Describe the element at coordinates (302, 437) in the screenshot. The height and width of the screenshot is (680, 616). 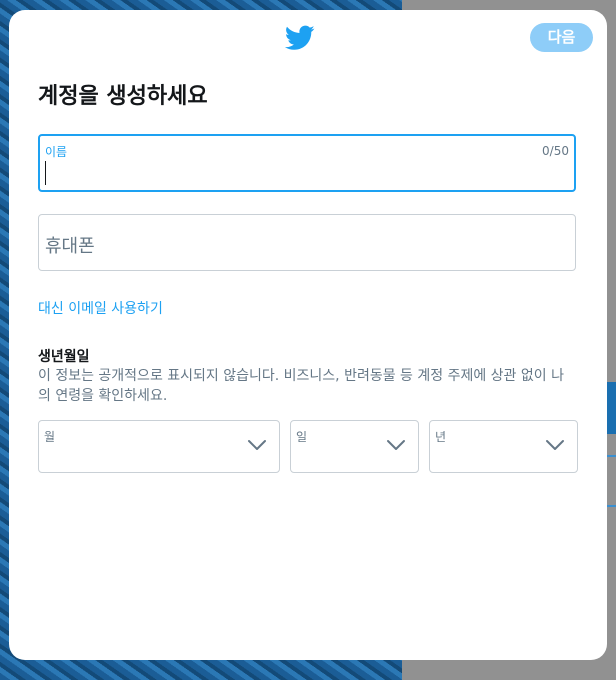
I see `day-select-label: 일` at that location.